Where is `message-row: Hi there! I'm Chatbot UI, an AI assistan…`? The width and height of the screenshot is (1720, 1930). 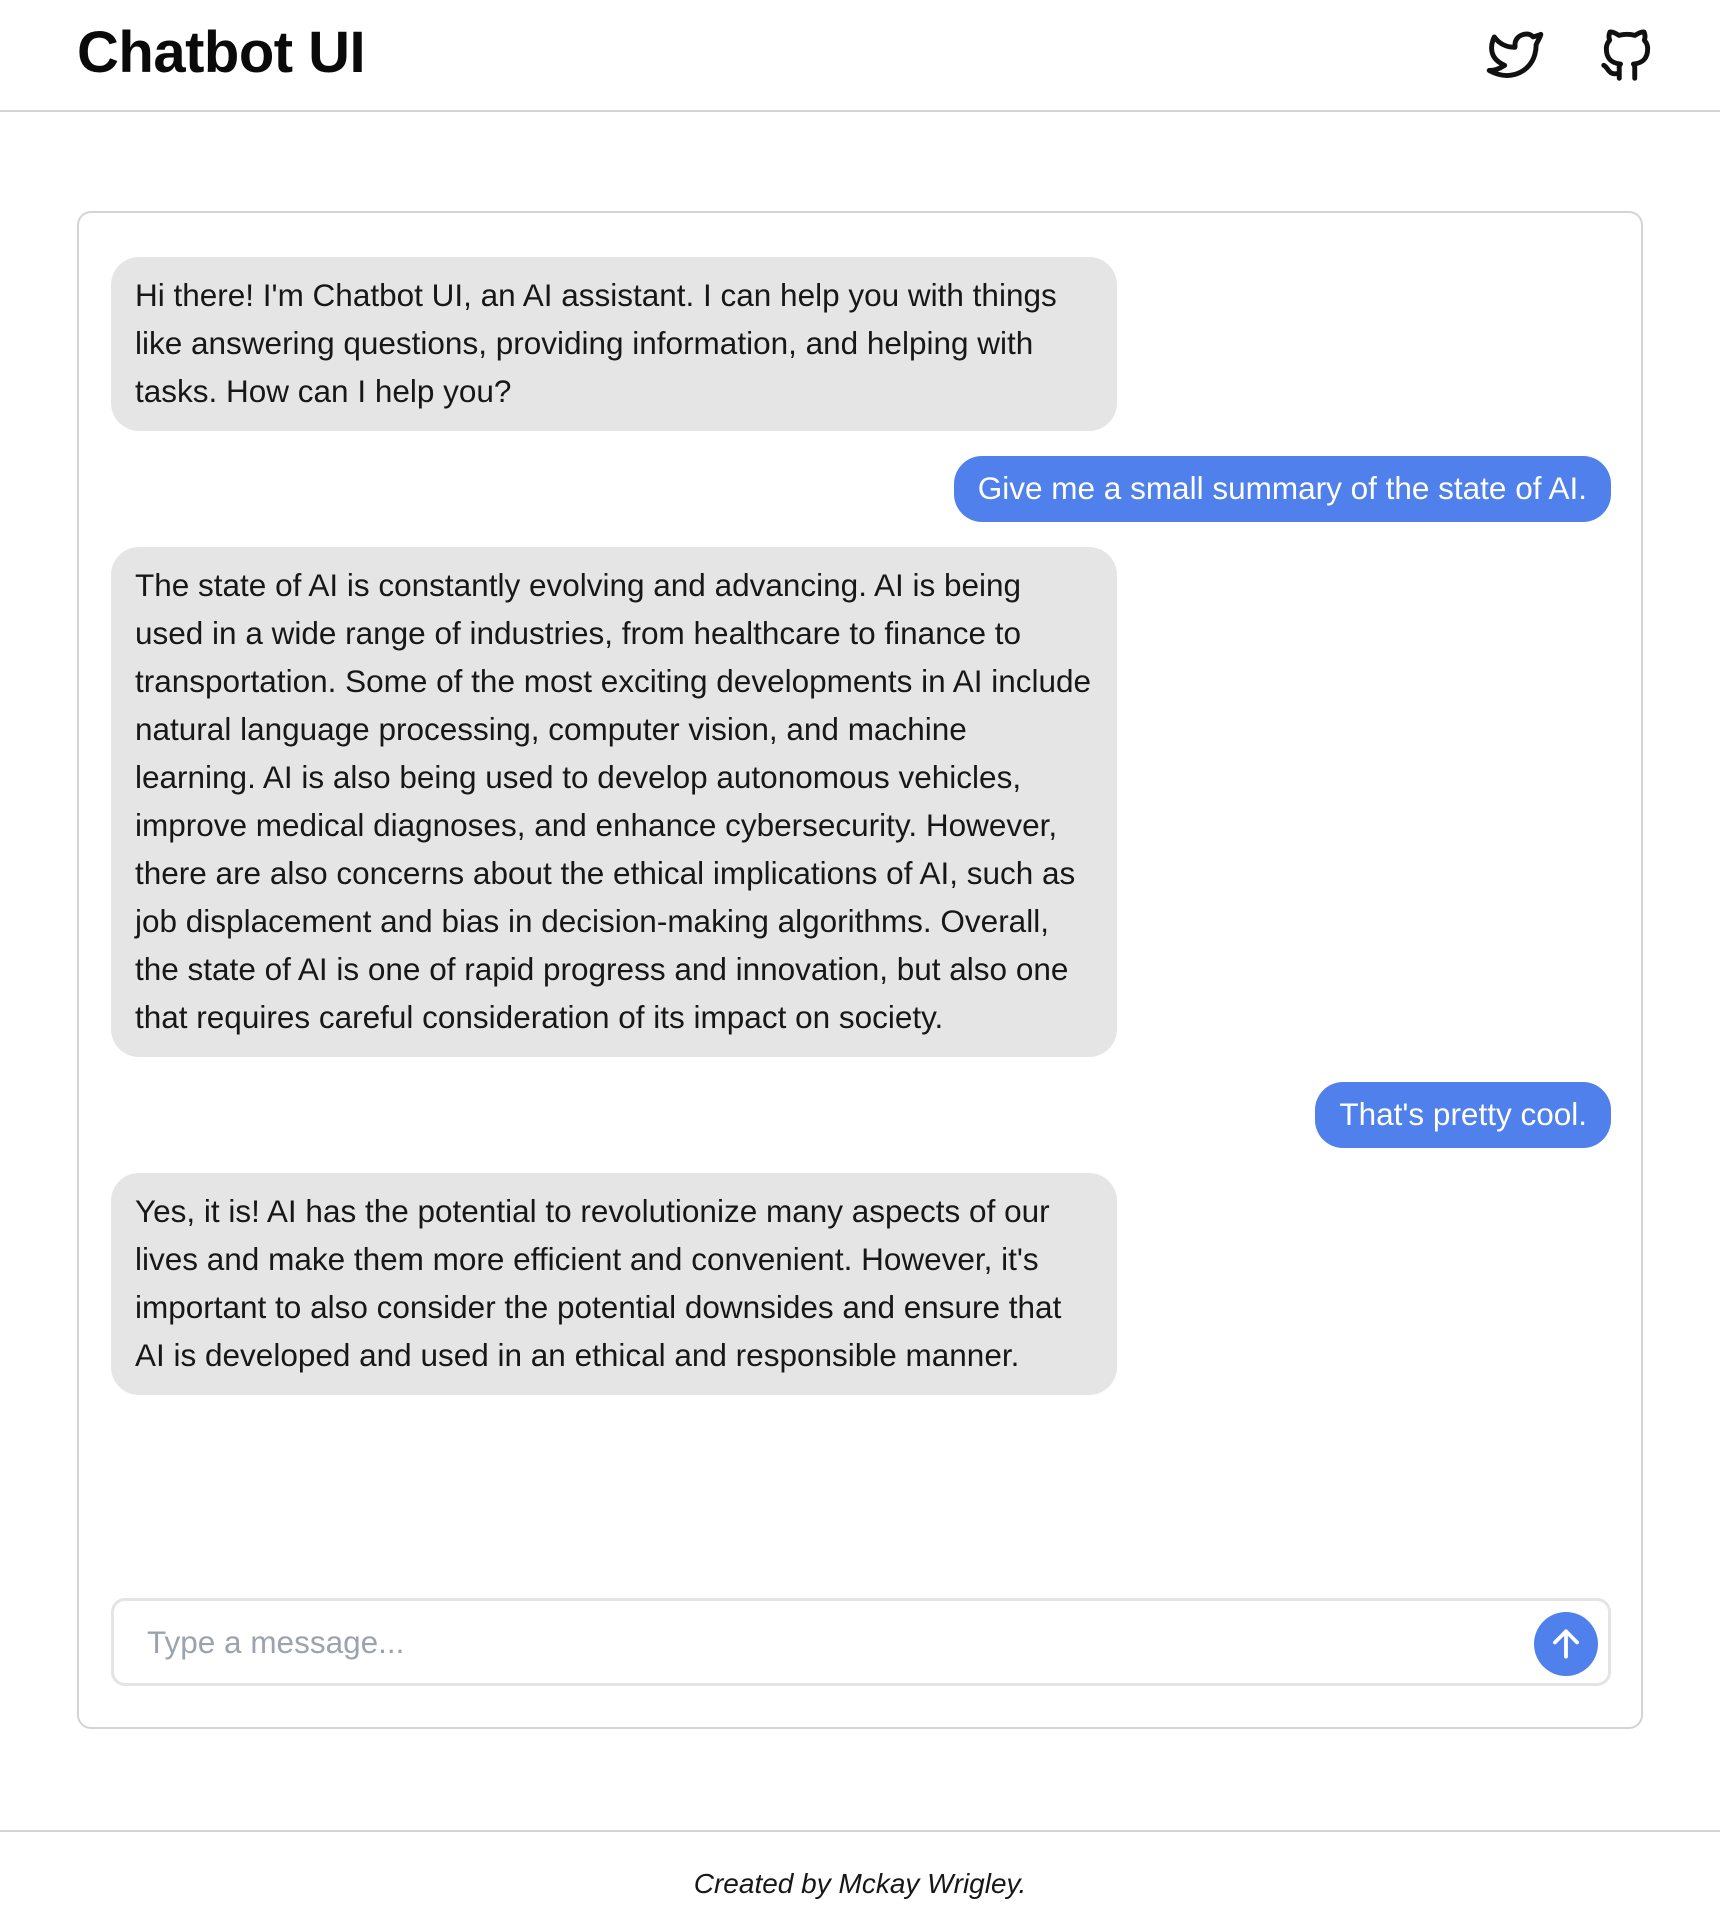
message-row: Hi there! I'm Chatbot UI, an AI assistan… is located at coordinates (861, 344).